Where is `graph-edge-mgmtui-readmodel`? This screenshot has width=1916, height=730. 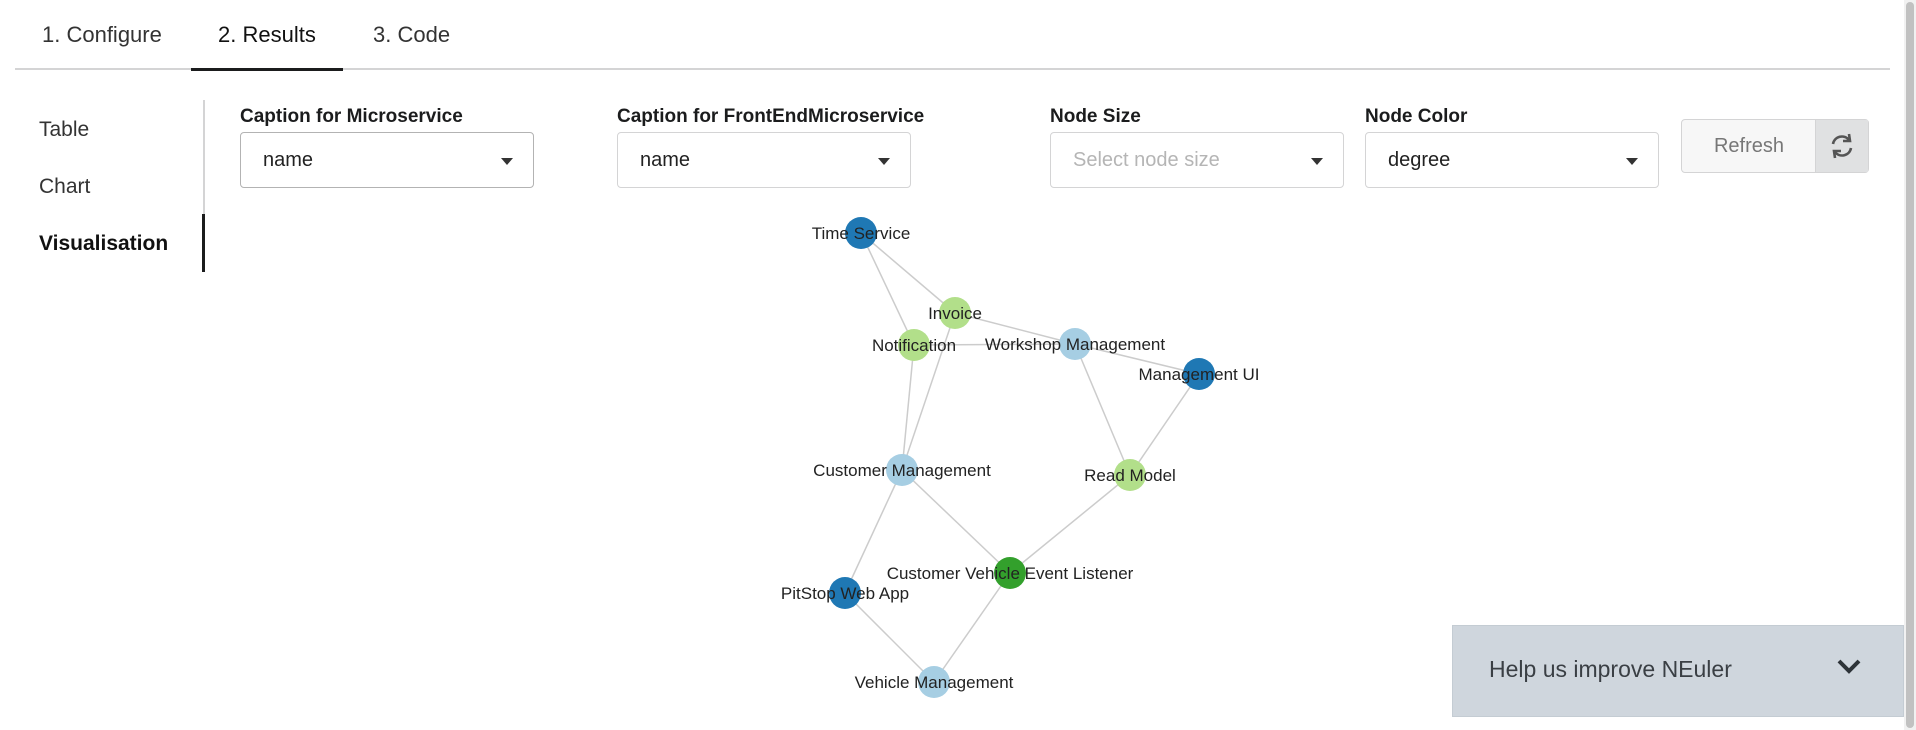 graph-edge-mgmtui-readmodel is located at coordinates (1164, 424).